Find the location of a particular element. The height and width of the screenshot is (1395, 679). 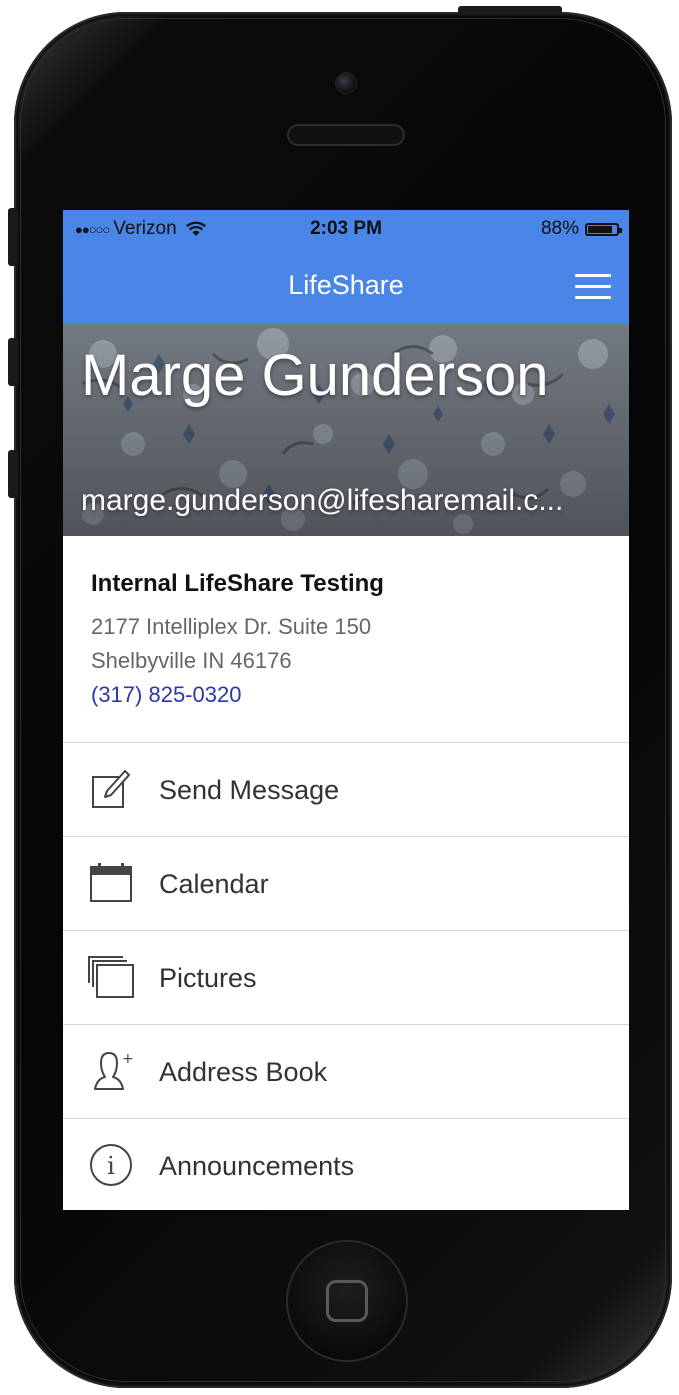

profile-name: Marge Gunderson is located at coordinates (315, 375).